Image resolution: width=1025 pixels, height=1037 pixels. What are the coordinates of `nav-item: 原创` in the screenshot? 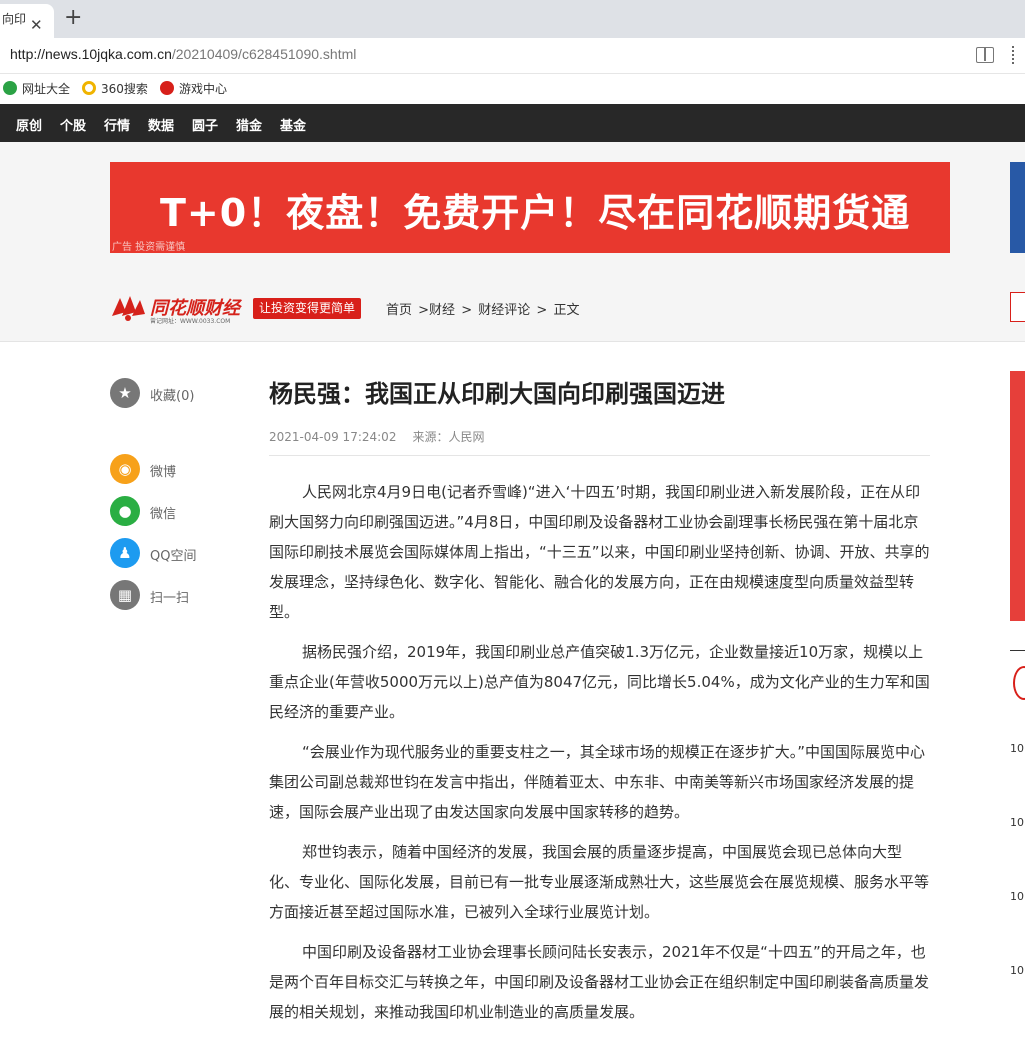 It's located at (29, 124).